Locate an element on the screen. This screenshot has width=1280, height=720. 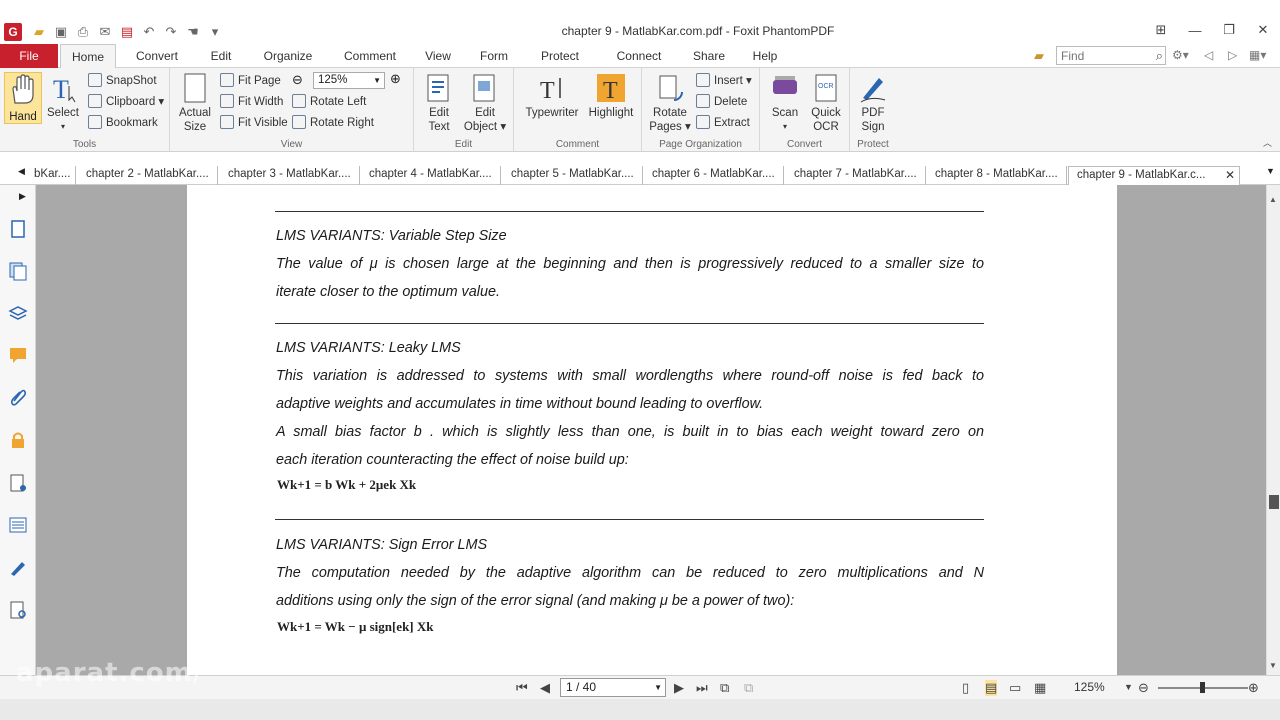
next-view-icon: ⧉ is located at coordinates (748, 688).